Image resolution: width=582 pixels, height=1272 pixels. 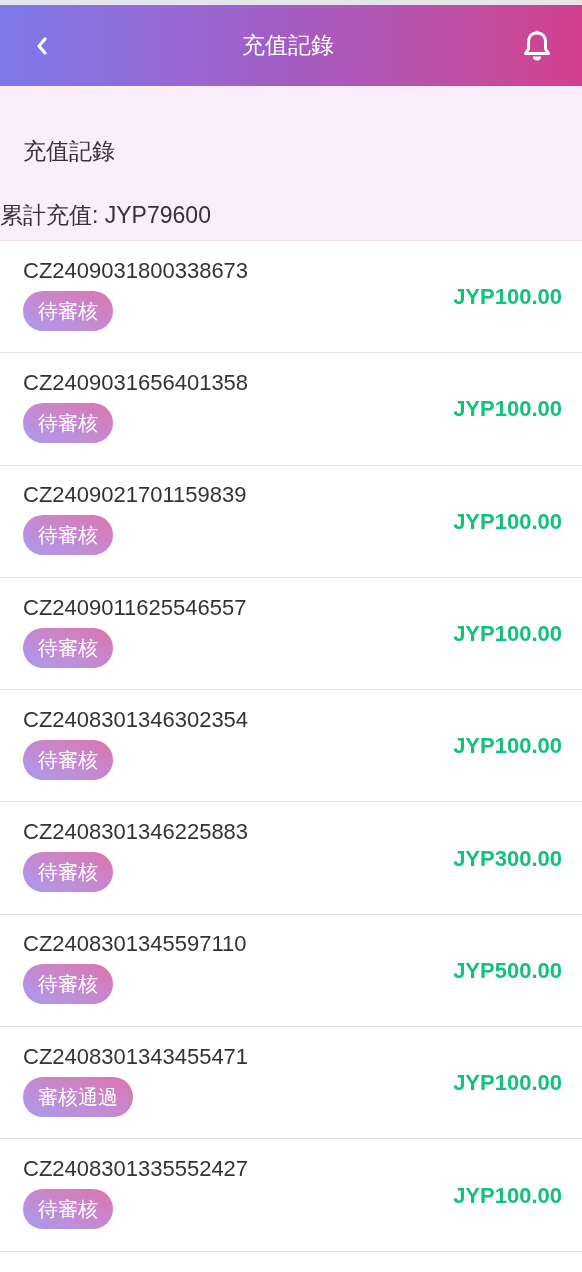 I want to click on record-row: CZ2408301343455471 審核通過 JYP100.00, so click(x=291, y=1083).